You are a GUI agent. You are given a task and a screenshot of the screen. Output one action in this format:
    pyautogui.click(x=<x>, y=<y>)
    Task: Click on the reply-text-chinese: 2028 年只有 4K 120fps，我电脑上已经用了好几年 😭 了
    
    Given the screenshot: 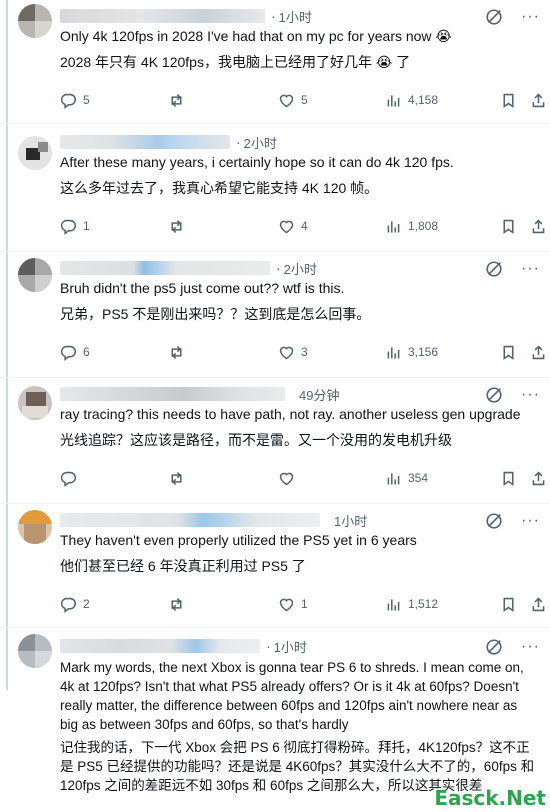 What is the action you would take?
    pyautogui.click(x=235, y=62)
    